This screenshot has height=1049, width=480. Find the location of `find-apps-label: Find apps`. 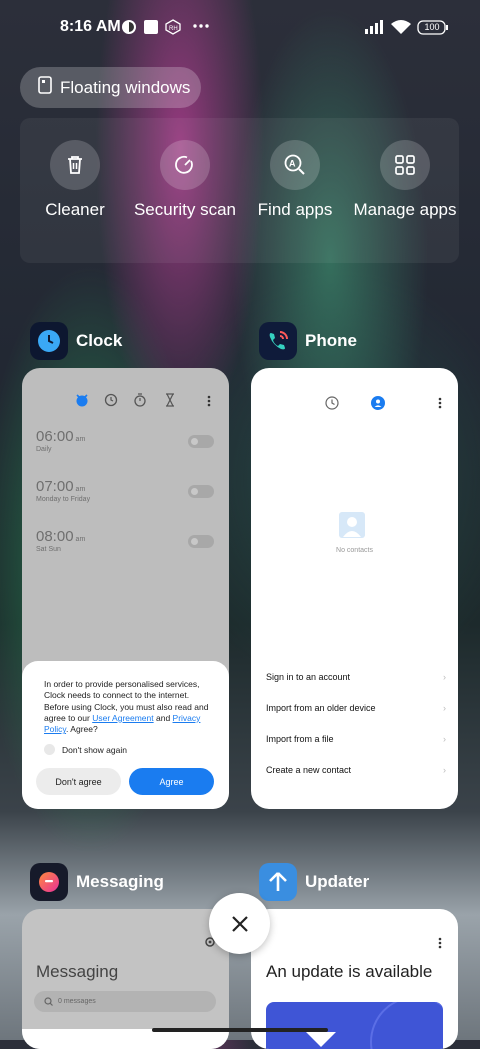

find-apps-label: Find apps is located at coordinates (295, 209).